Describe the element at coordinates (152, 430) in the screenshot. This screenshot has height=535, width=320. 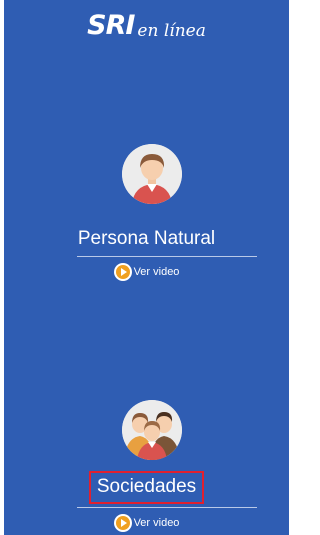
I see `group-people-icon` at that location.